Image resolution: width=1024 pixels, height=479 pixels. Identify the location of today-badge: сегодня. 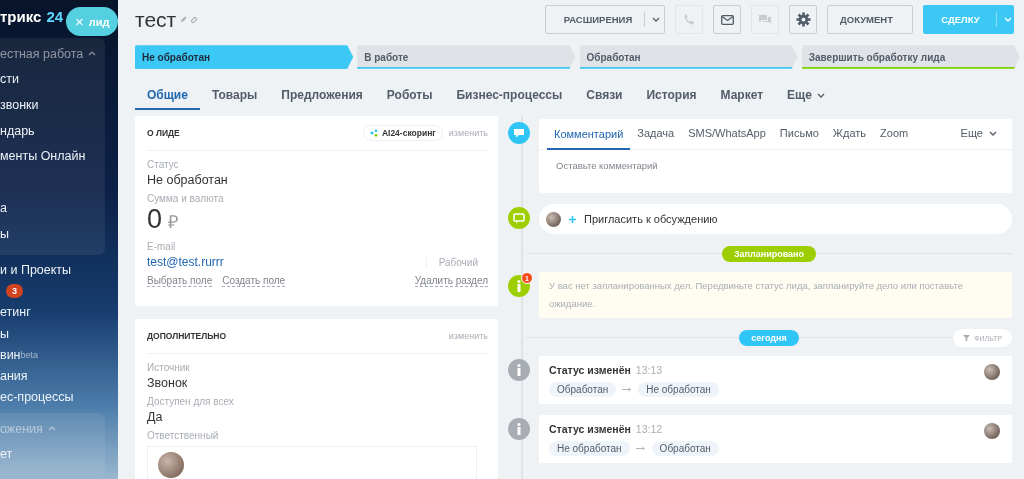
(769, 338).